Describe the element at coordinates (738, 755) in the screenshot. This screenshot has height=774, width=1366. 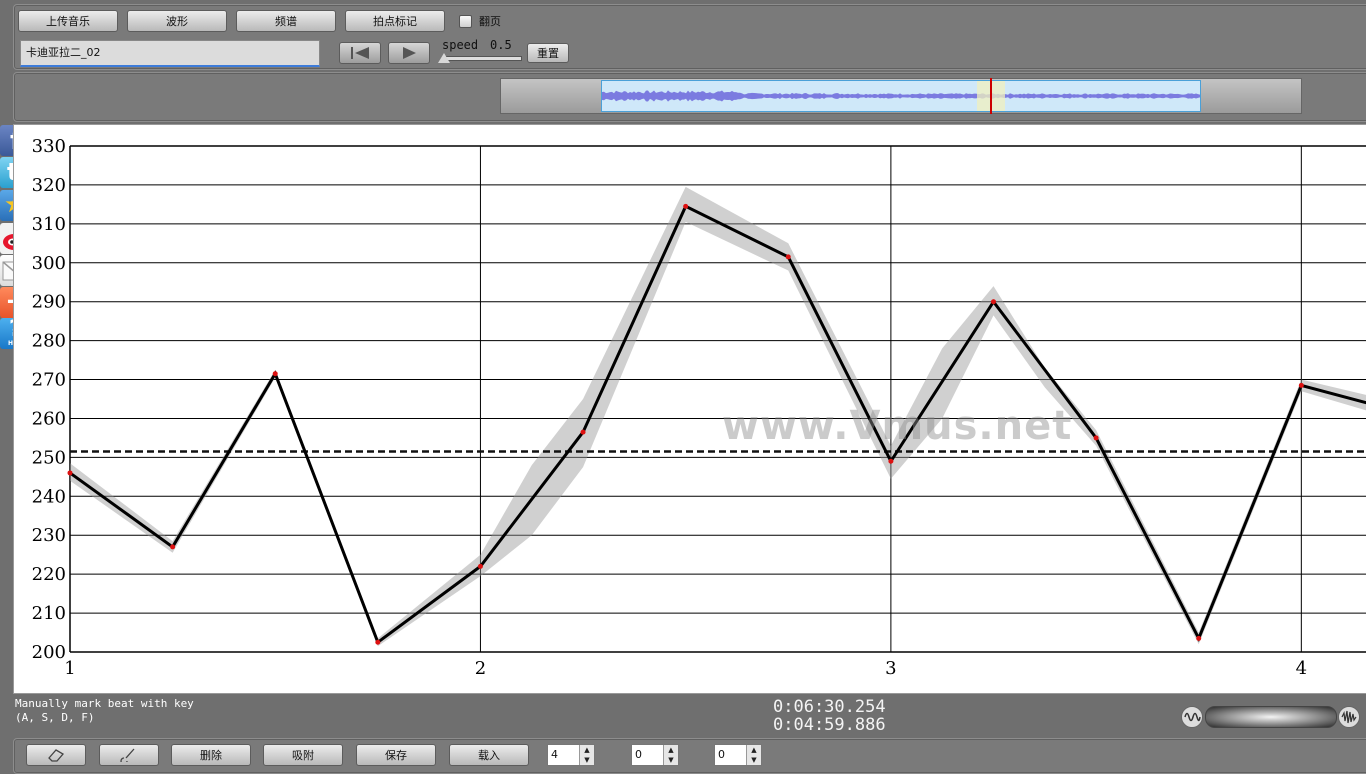
I see `stepper-3: 0 ▲ ▼` at that location.